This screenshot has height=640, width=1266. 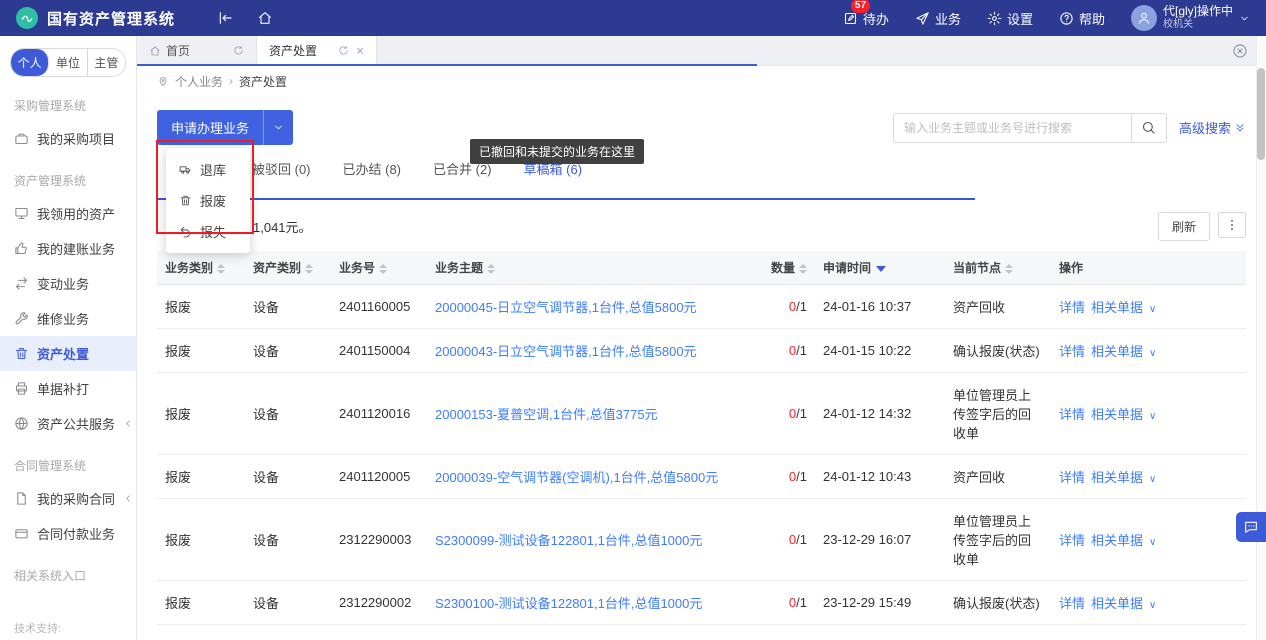 What do you see at coordinates (1251, 527) in the screenshot?
I see `chat-button` at bounding box center [1251, 527].